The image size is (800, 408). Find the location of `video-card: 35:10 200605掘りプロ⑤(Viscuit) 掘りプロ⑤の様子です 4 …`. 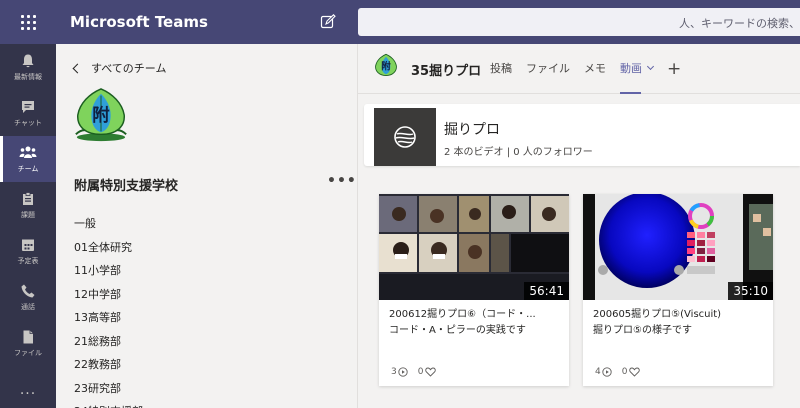

video-card: 35:10 200605掘りプロ⑤(Viscuit) 掘りプロ⑤の様子です 4 … is located at coordinates (678, 290).